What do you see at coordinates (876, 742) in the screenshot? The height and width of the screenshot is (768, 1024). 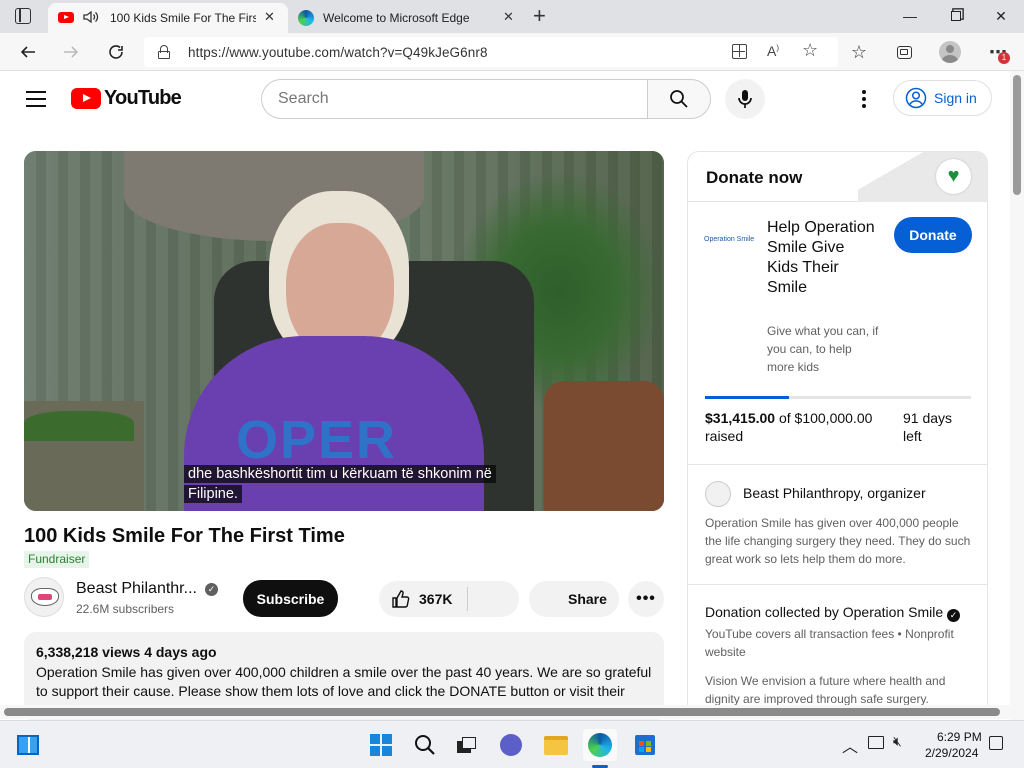 I see `network-icon` at bounding box center [876, 742].